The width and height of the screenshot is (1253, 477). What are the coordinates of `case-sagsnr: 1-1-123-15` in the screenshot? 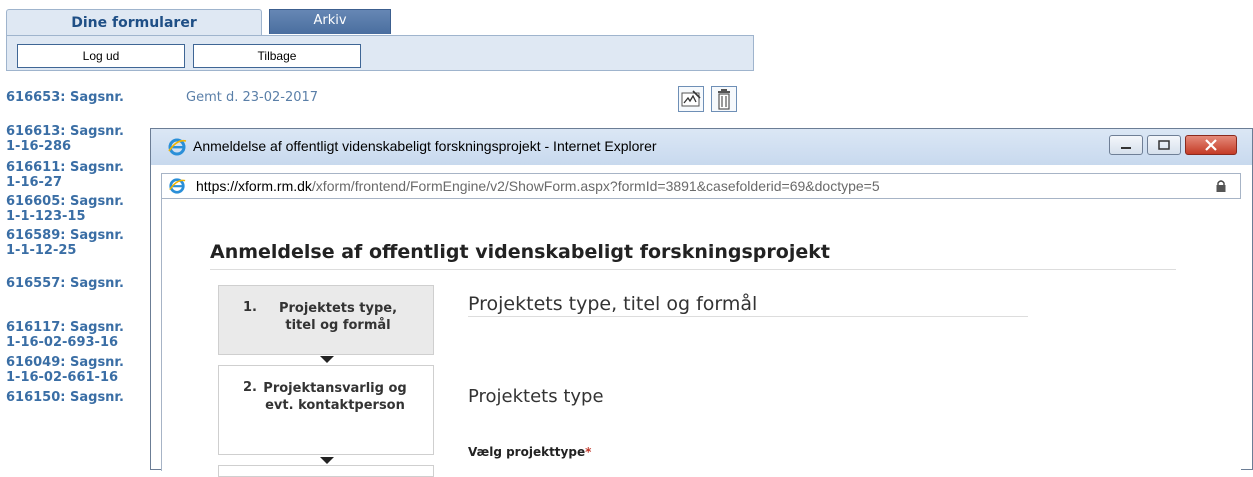 It's located at (46, 216).